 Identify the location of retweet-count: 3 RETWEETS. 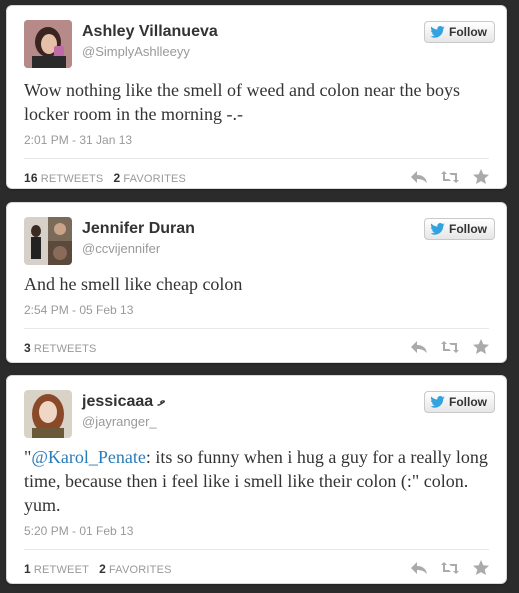
(60, 348).